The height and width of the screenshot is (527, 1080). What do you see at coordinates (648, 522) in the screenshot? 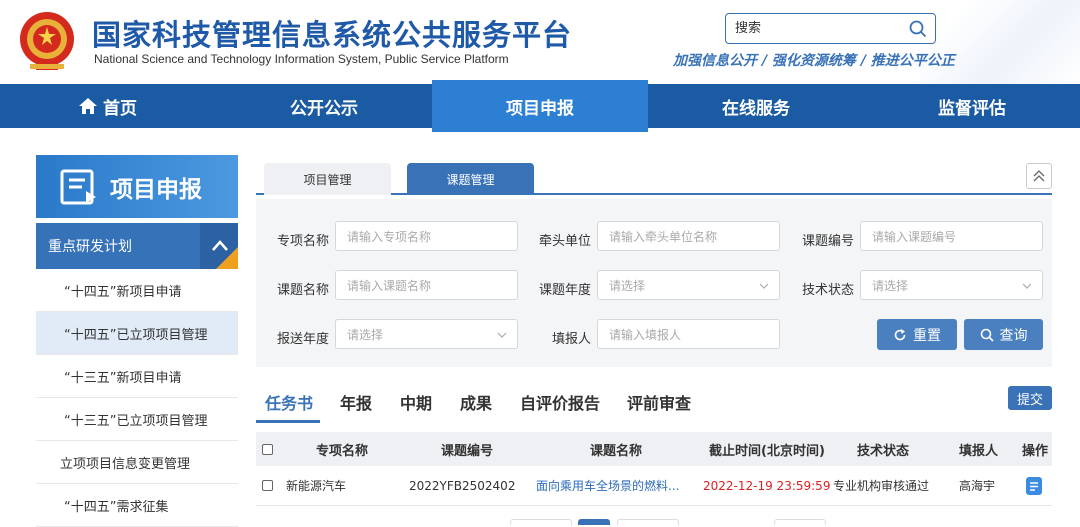
I see `pager-next` at bounding box center [648, 522].